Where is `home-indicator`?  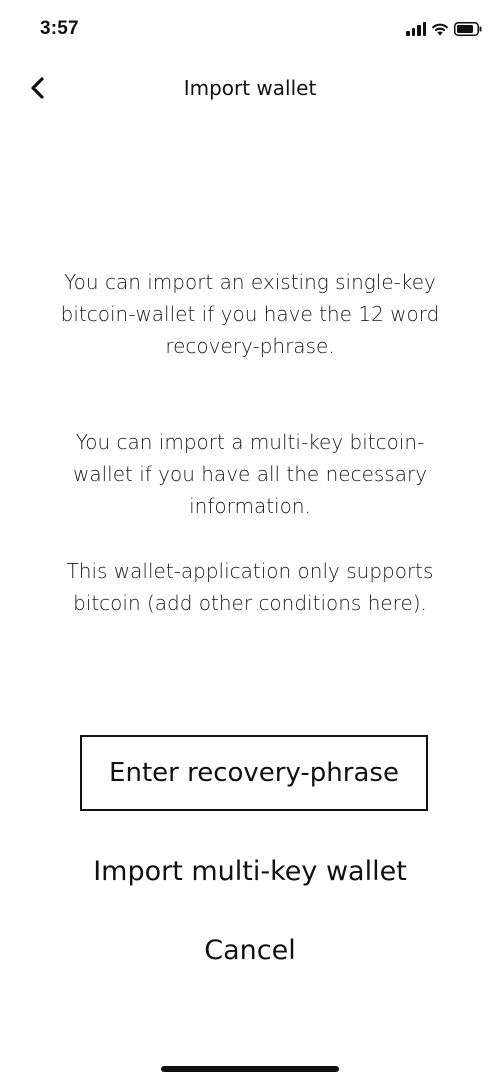 home-indicator is located at coordinates (250, 1069).